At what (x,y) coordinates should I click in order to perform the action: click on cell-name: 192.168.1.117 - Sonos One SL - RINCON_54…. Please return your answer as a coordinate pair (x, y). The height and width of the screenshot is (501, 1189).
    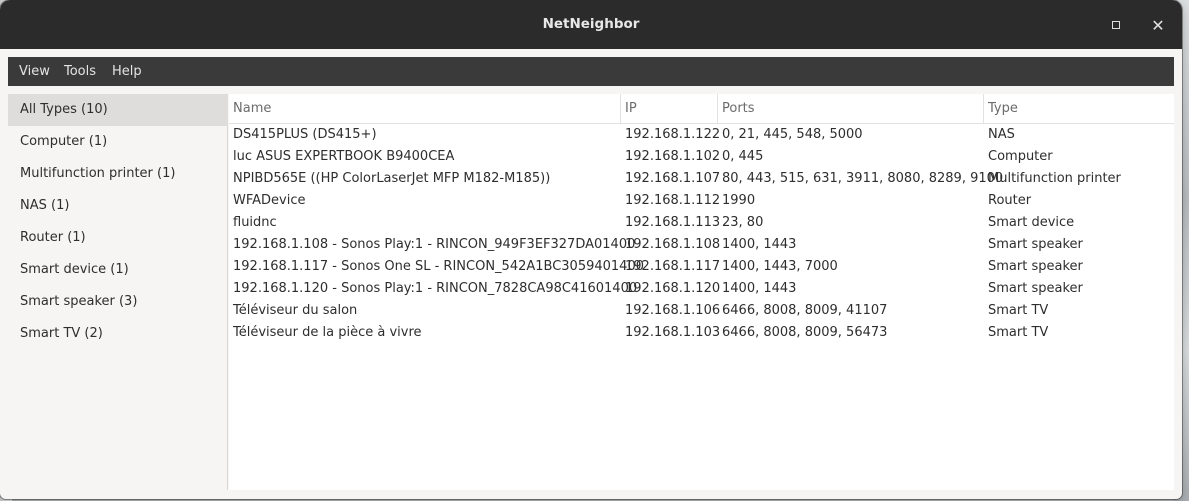
    Looking at the image, I should click on (438, 266).